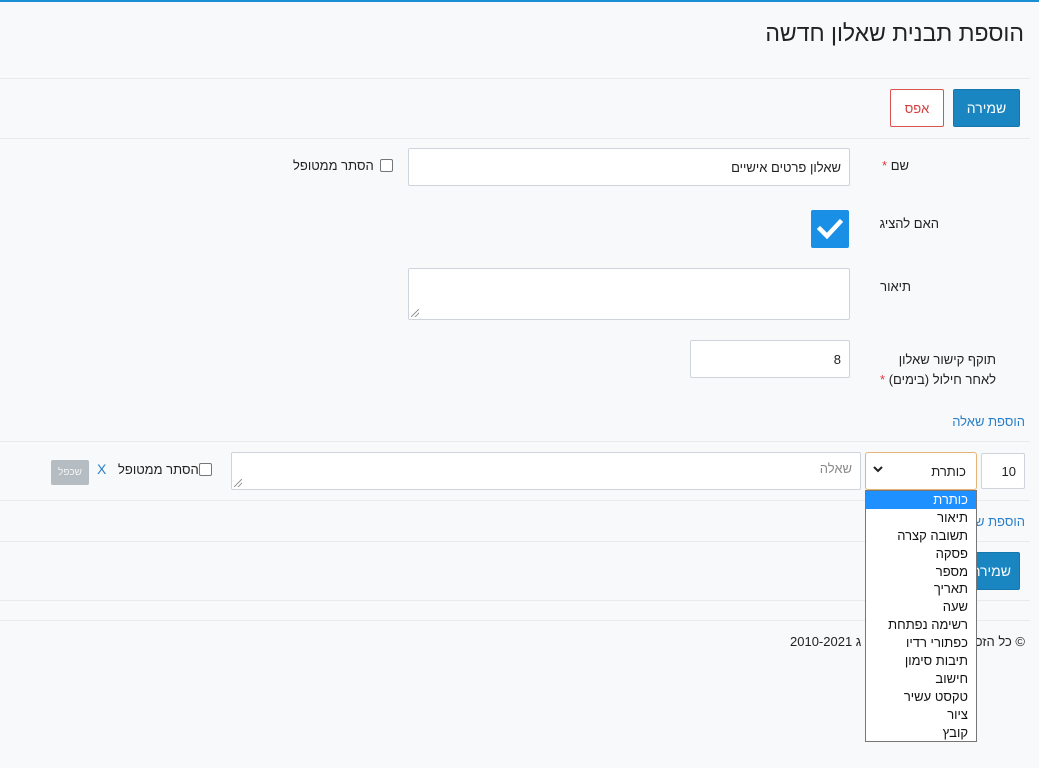 The image size is (1039, 768). I want to click on add-question-link: הוספת שאלה, so click(988, 421).